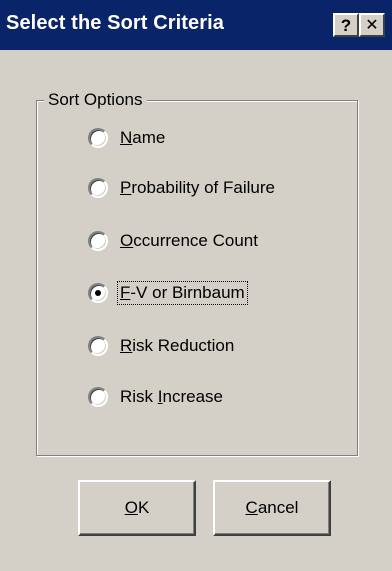  I want to click on mnemonic: F, so click(125, 292).